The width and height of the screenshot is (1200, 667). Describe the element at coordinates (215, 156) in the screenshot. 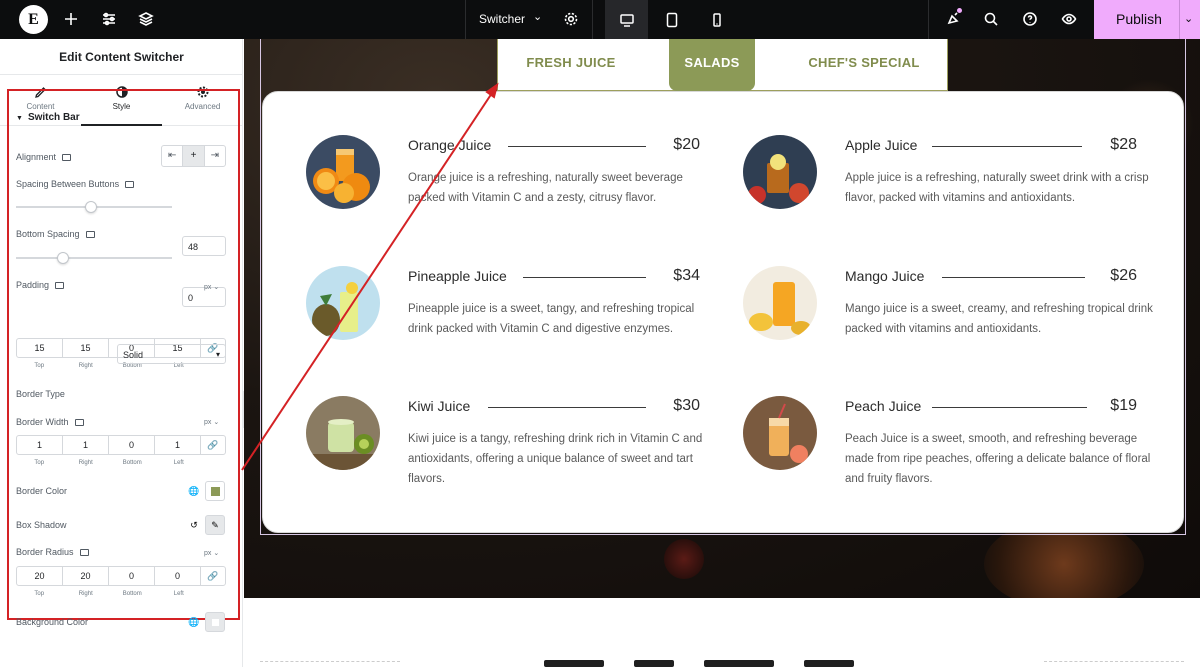

I see `align-right-icon: ⇥` at that location.